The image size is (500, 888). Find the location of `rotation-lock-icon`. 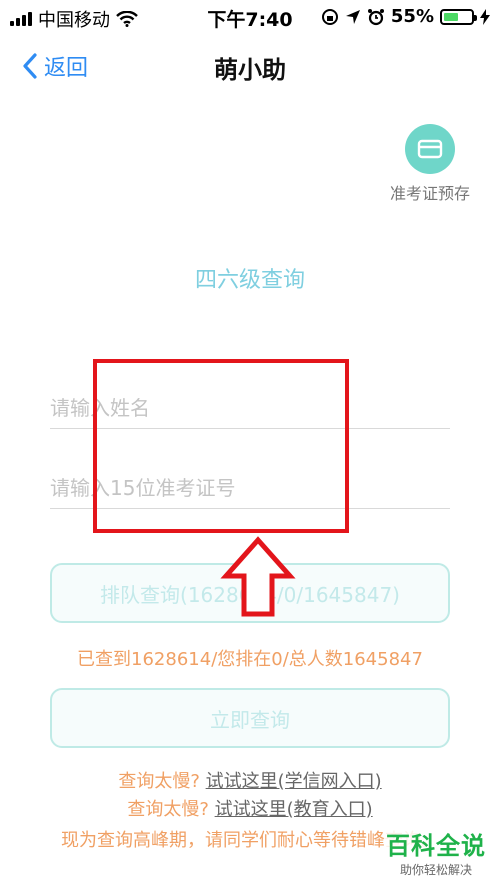

rotation-lock-icon is located at coordinates (329, 16).